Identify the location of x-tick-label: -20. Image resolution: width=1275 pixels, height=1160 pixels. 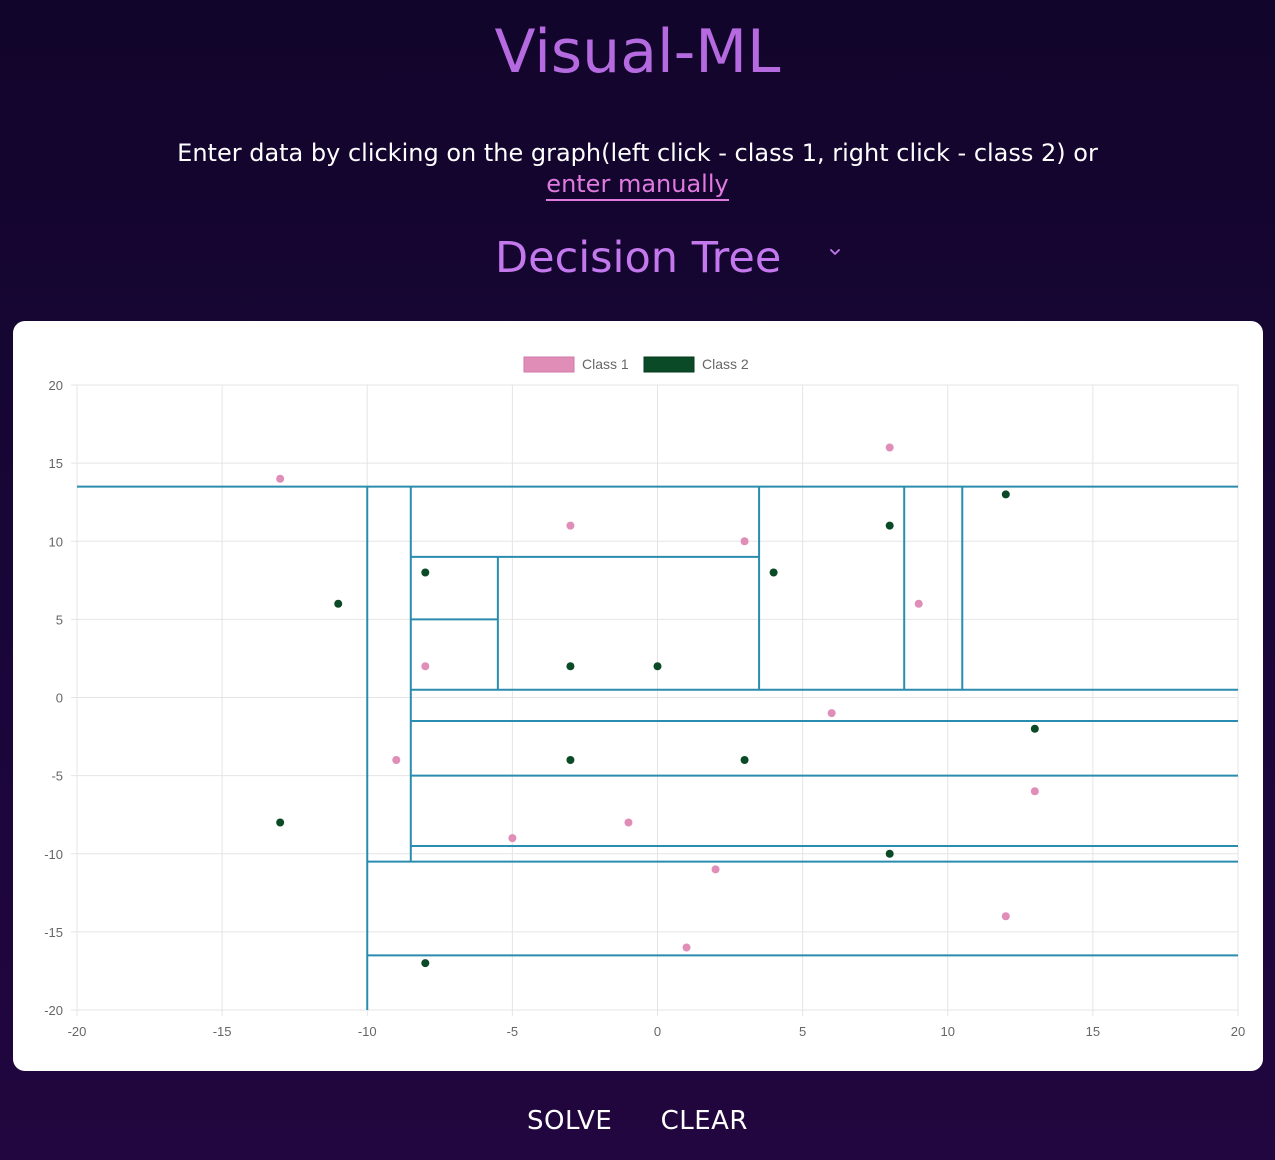
(77, 1031).